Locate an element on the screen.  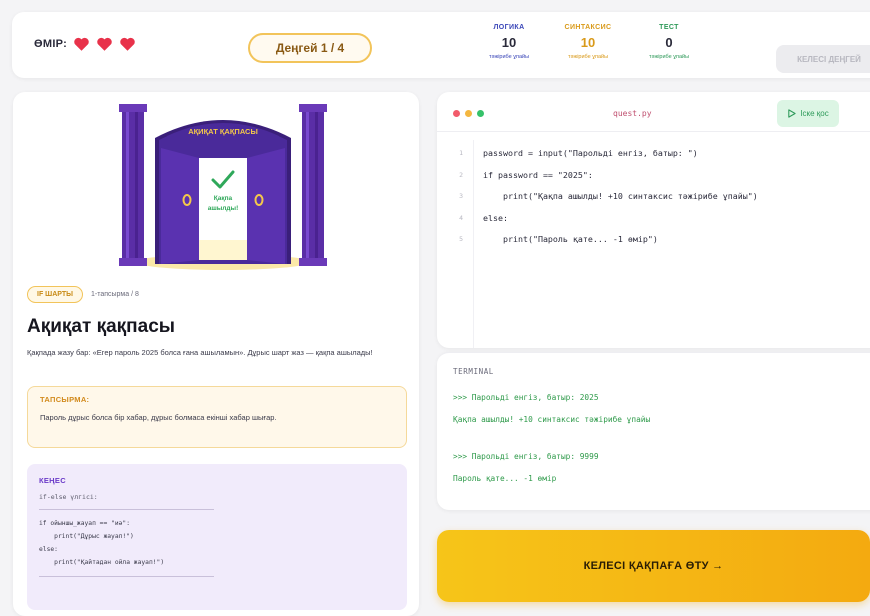
stat-syntax-value: 10 is located at coordinates (588, 42).